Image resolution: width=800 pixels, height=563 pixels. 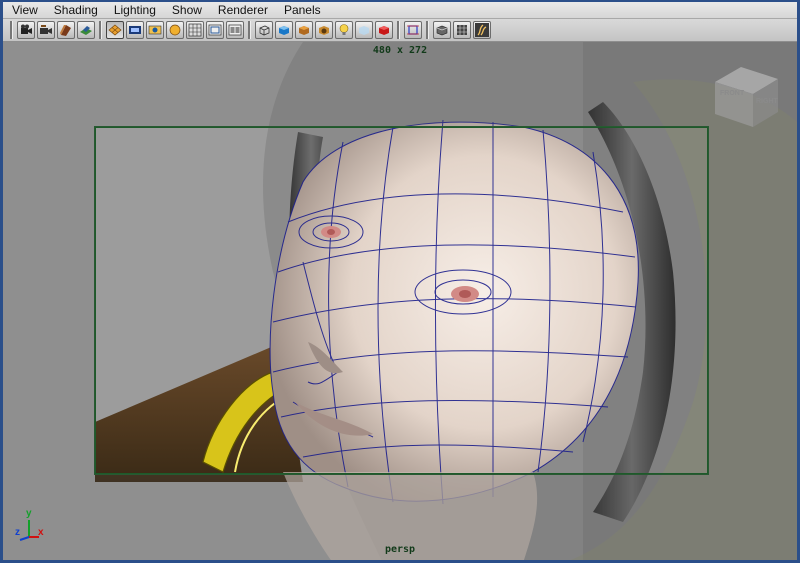 I want to click on select-camera-button, so click(x=26, y=30).